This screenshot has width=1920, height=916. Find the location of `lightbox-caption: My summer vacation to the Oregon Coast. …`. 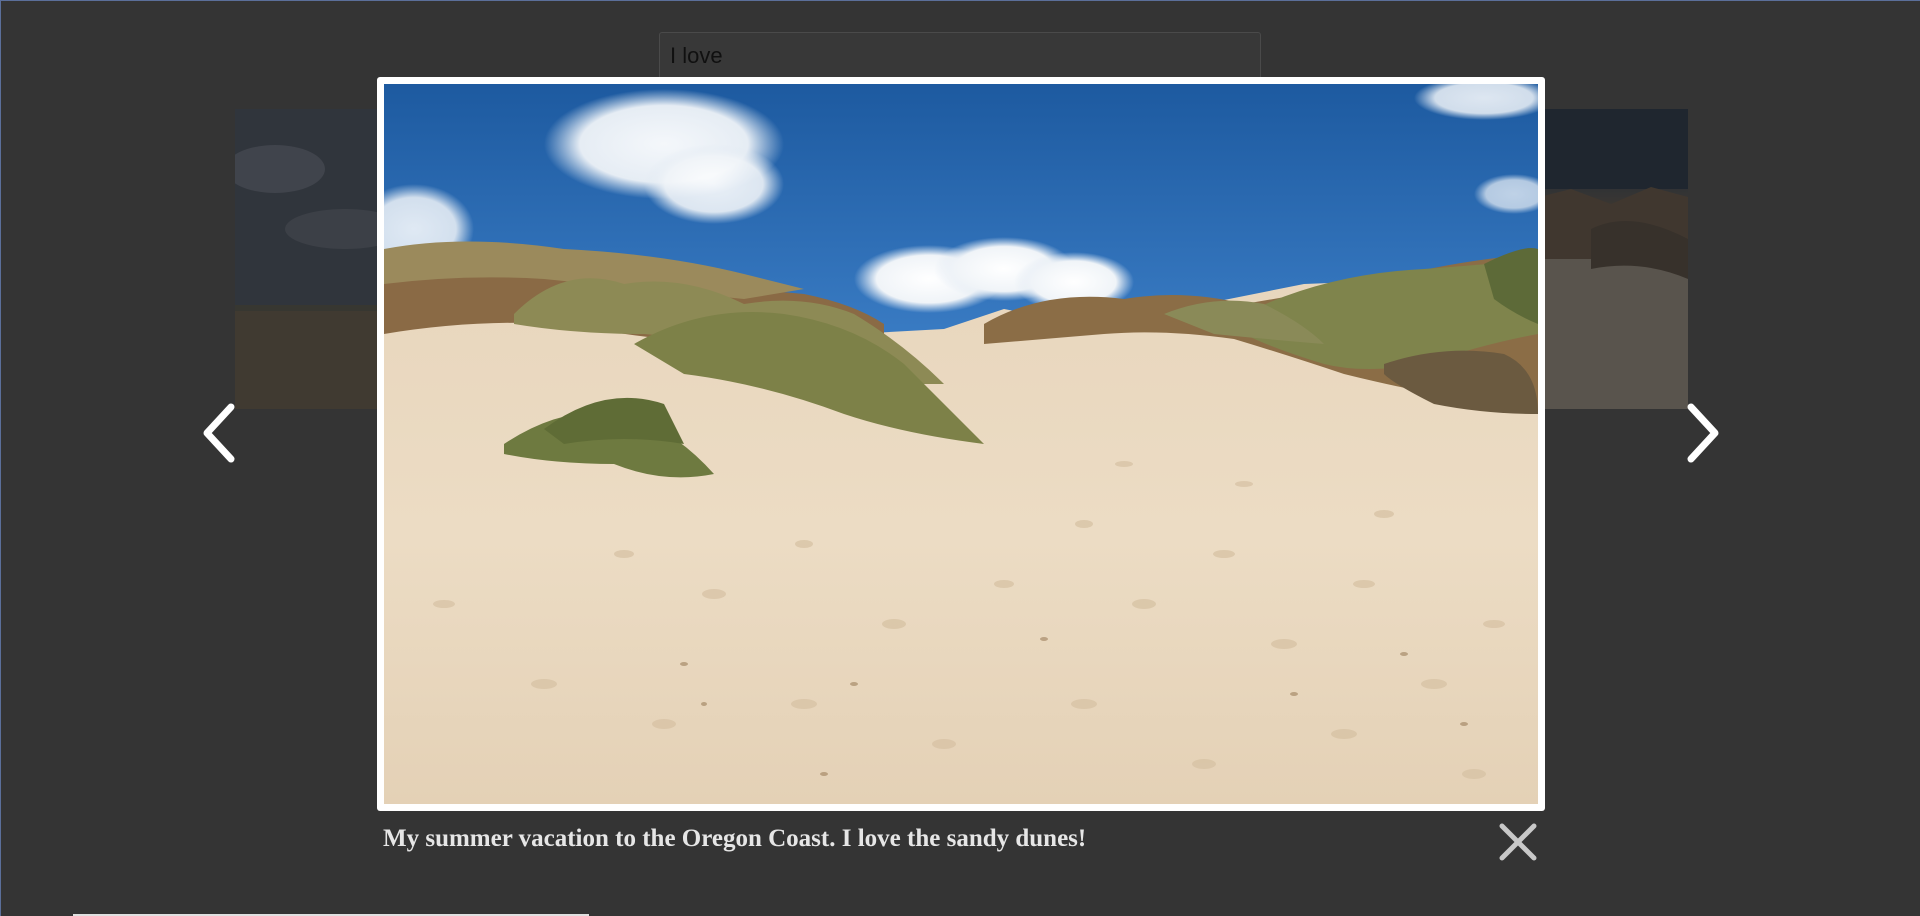

lightbox-caption: My summer vacation to the Oregon Coast. … is located at coordinates (735, 838).